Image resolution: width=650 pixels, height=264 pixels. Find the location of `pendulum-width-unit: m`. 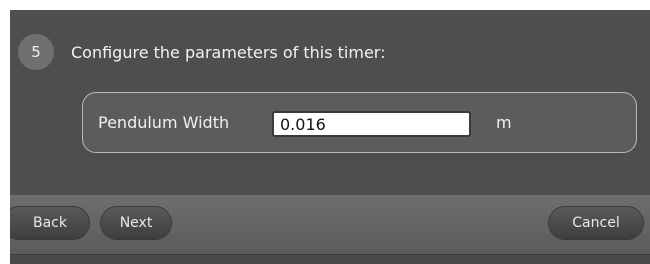

pendulum-width-unit: m is located at coordinates (504, 122).